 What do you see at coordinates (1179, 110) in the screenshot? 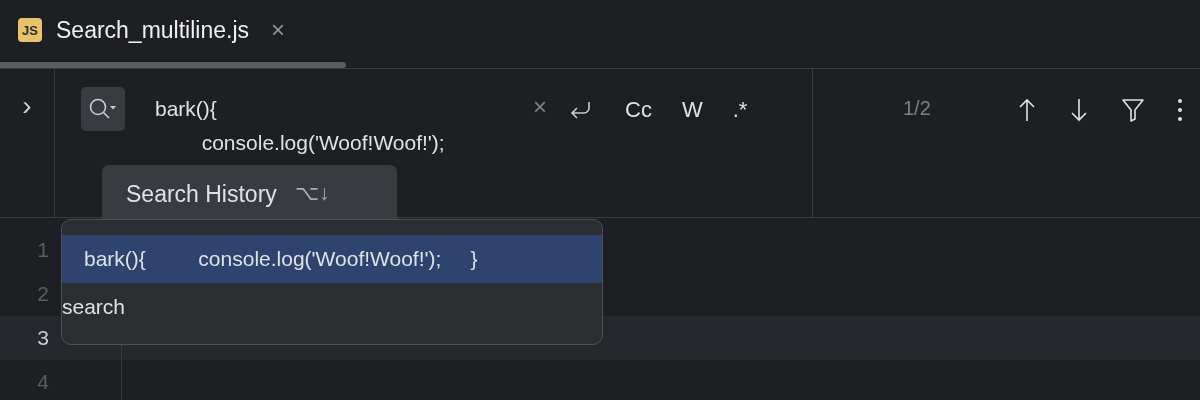
I see `more-icon` at bounding box center [1179, 110].